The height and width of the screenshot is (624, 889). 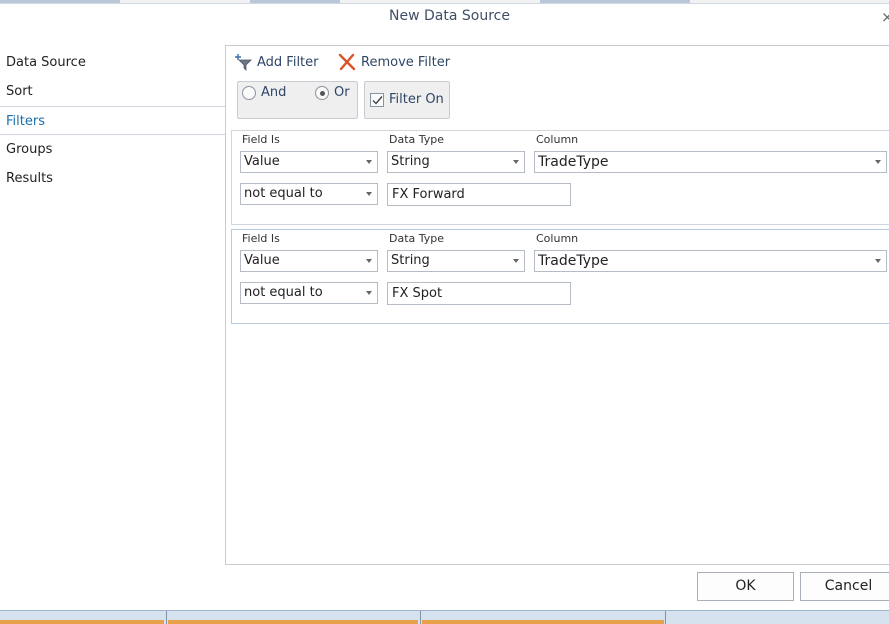 I want to click on and-radio: And, so click(x=264, y=92).